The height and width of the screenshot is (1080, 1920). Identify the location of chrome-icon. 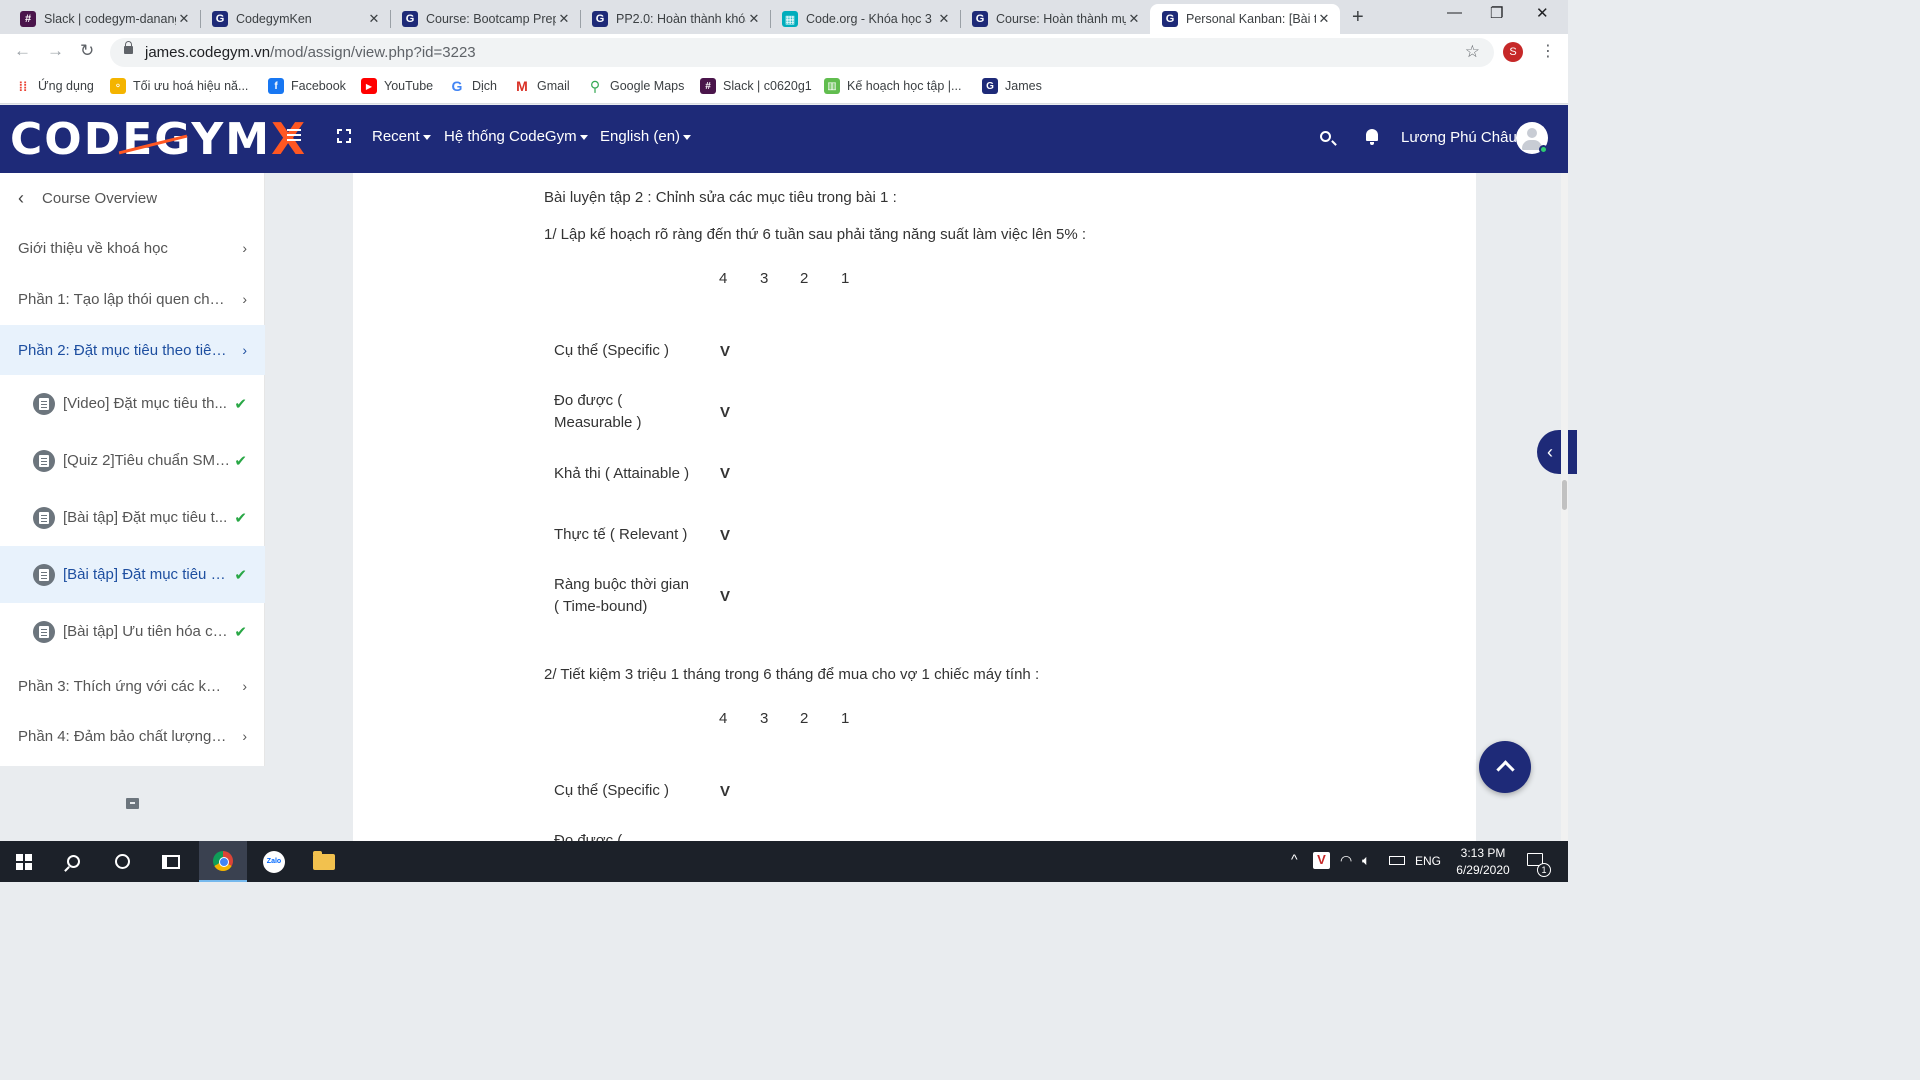
(223, 860).